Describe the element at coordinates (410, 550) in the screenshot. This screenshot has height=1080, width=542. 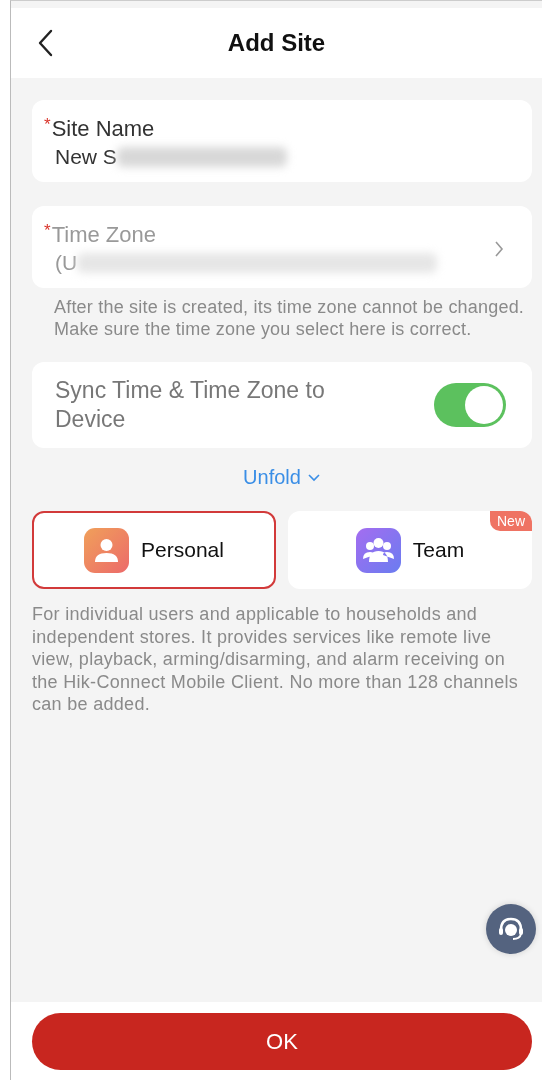
I see `site-type-option: Team New` at that location.